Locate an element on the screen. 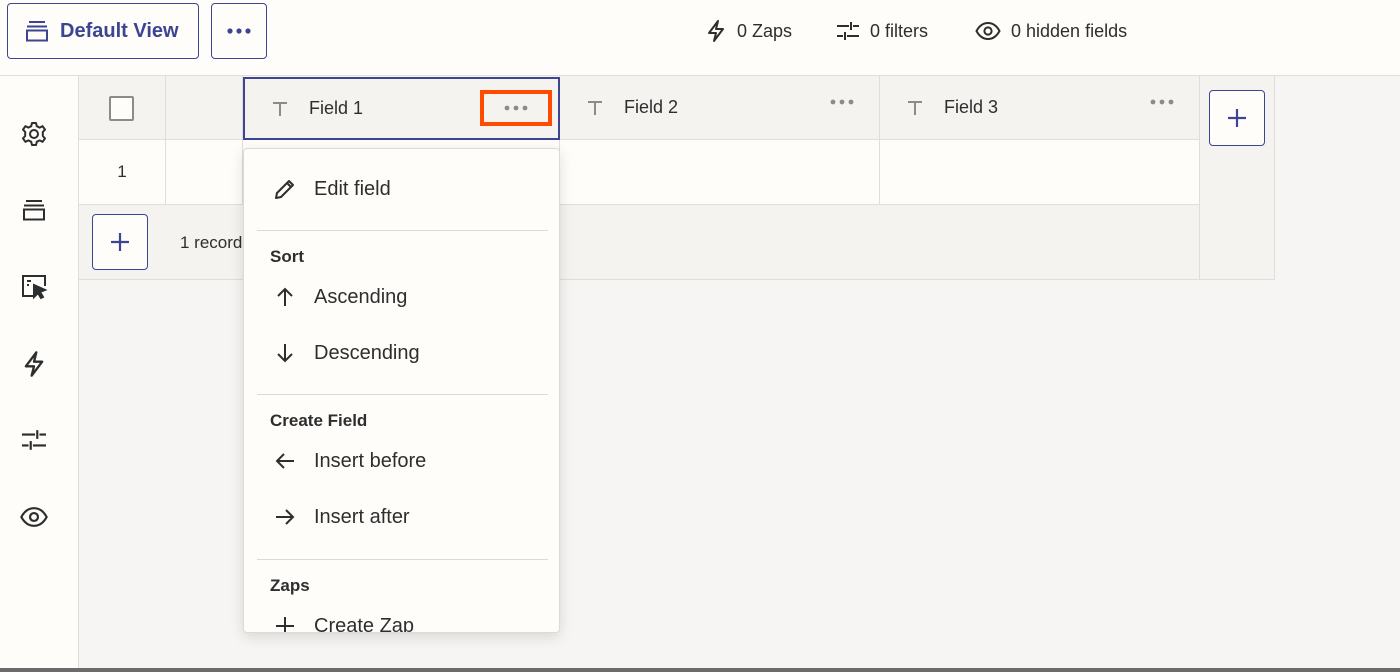  row-spacer-header is located at coordinates (204, 108).